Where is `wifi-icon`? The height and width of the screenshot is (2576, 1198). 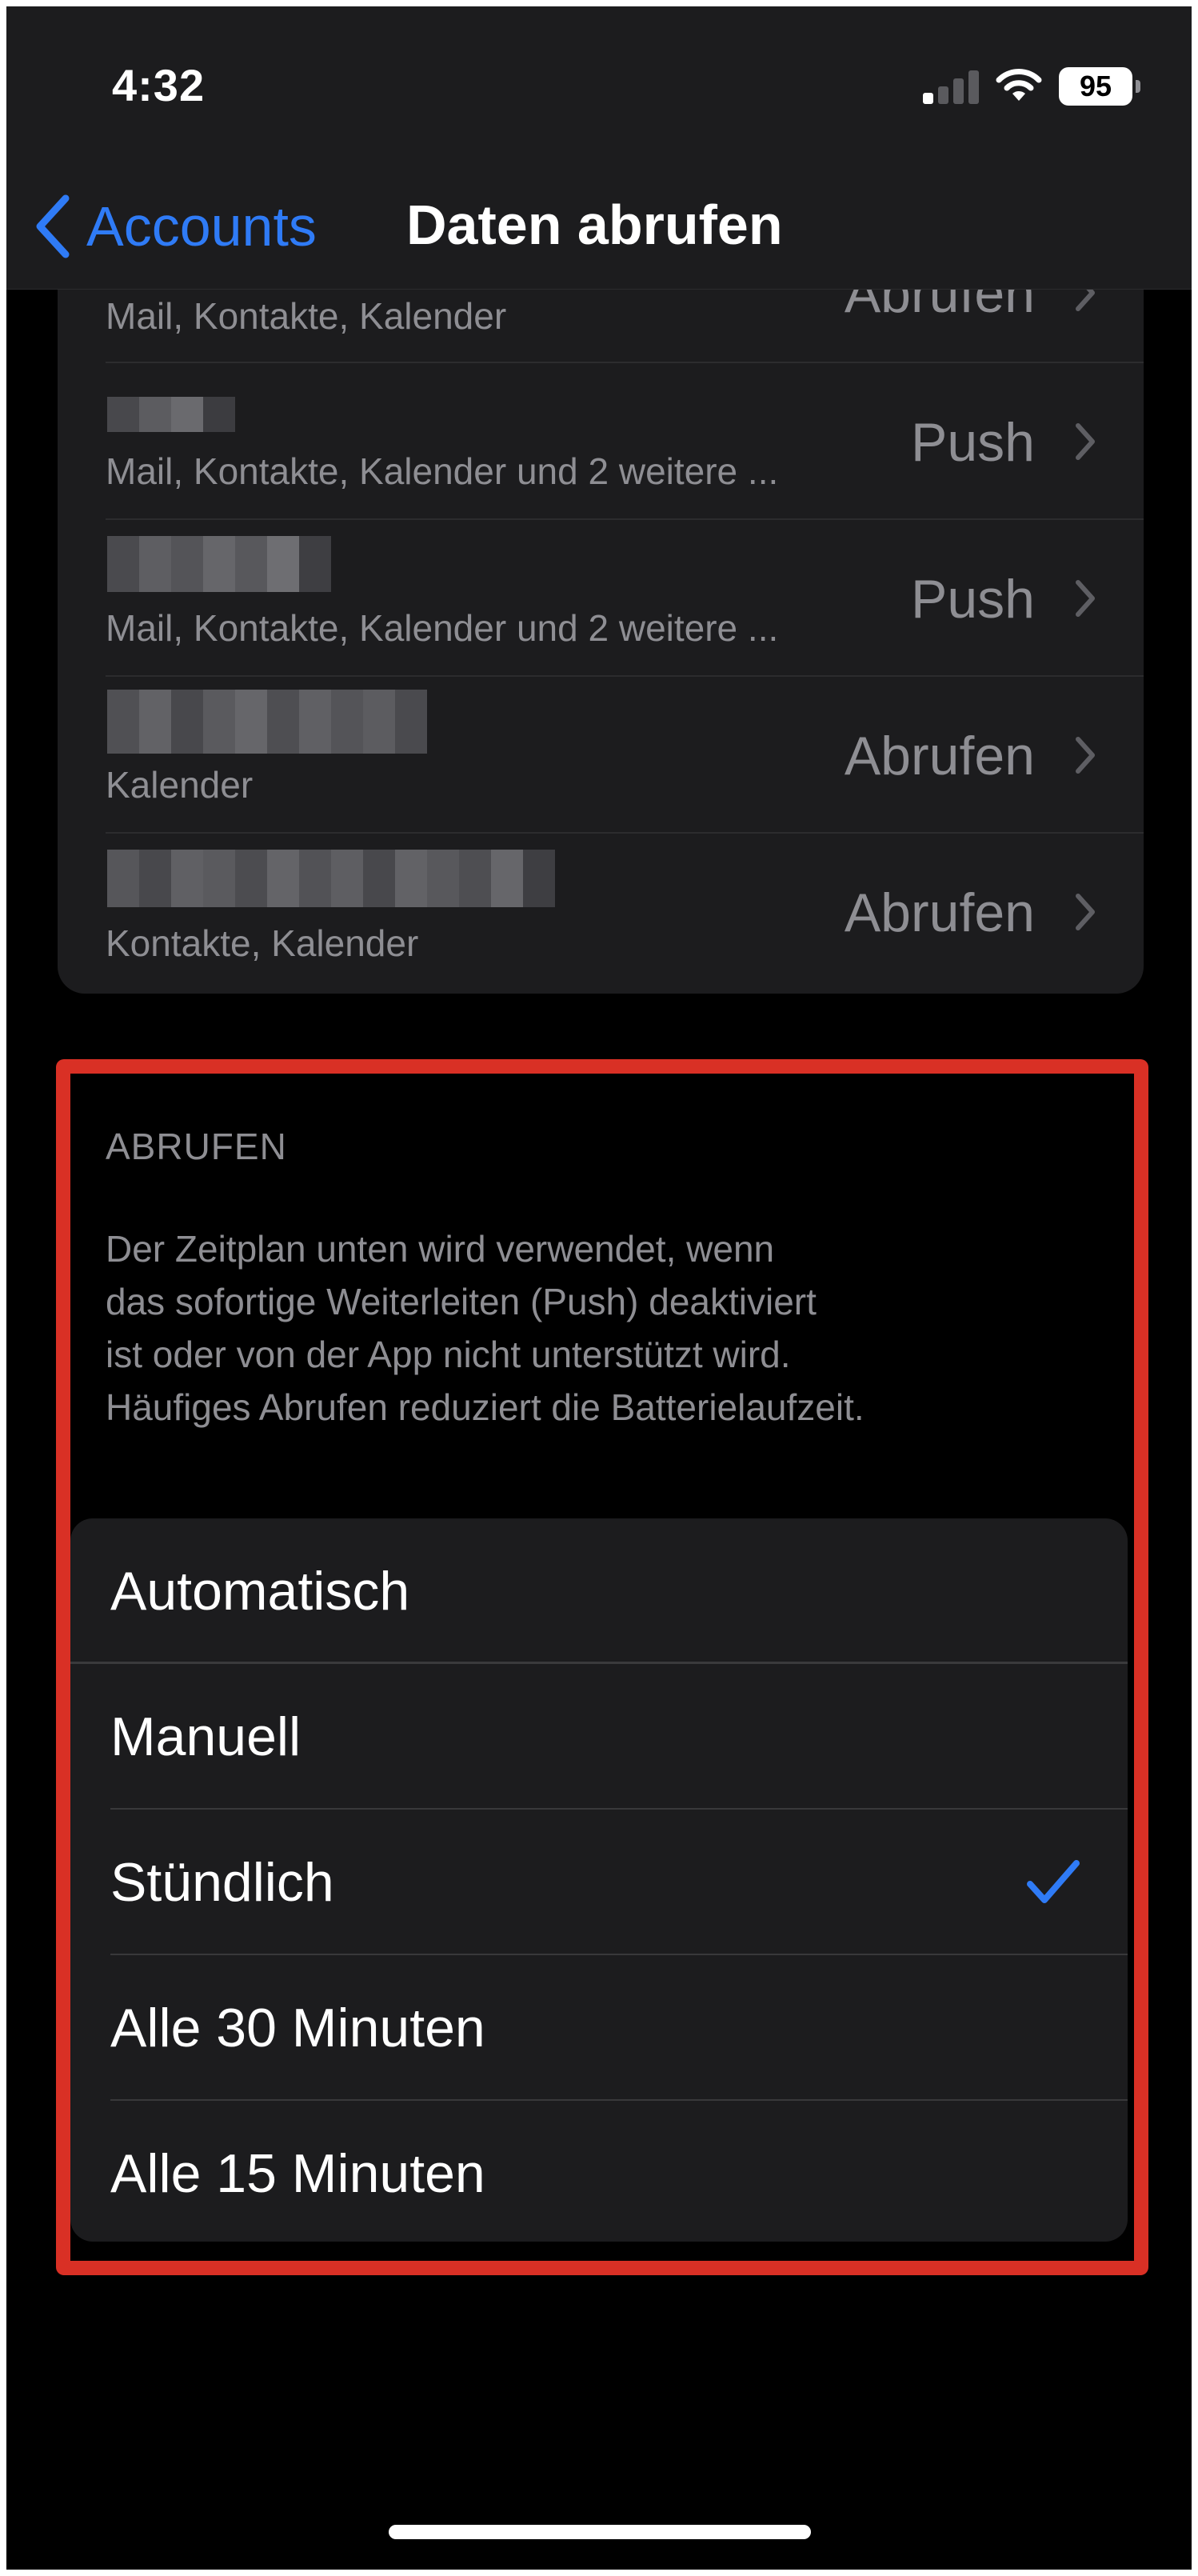 wifi-icon is located at coordinates (1019, 85).